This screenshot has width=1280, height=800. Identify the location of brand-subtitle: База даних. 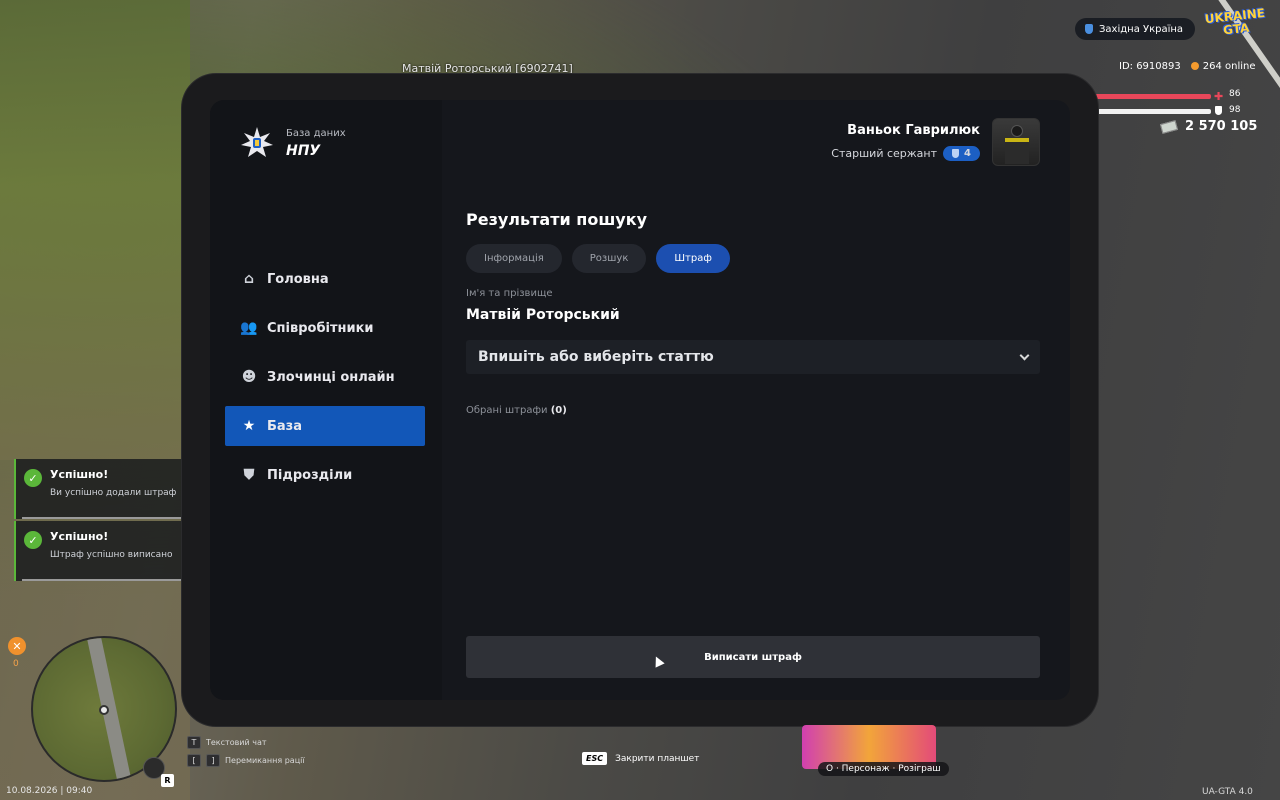
(316, 133).